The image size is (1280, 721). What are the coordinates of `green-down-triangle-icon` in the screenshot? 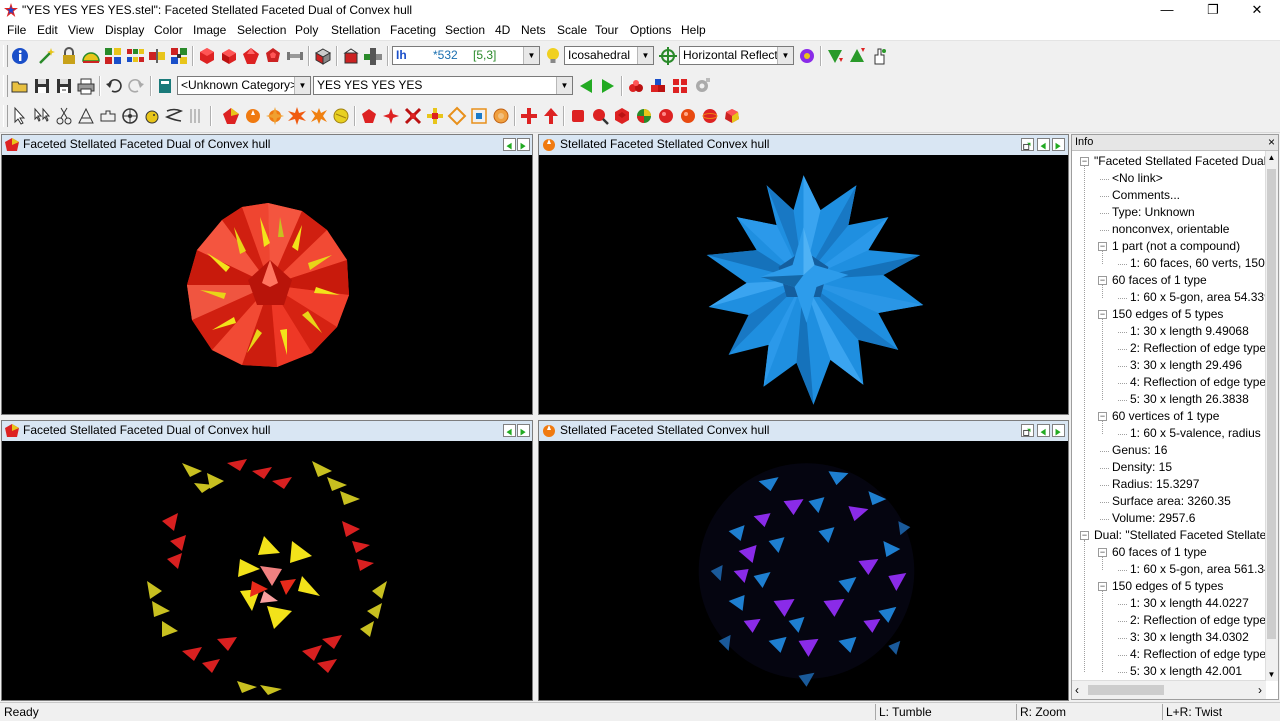 It's located at (835, 56).